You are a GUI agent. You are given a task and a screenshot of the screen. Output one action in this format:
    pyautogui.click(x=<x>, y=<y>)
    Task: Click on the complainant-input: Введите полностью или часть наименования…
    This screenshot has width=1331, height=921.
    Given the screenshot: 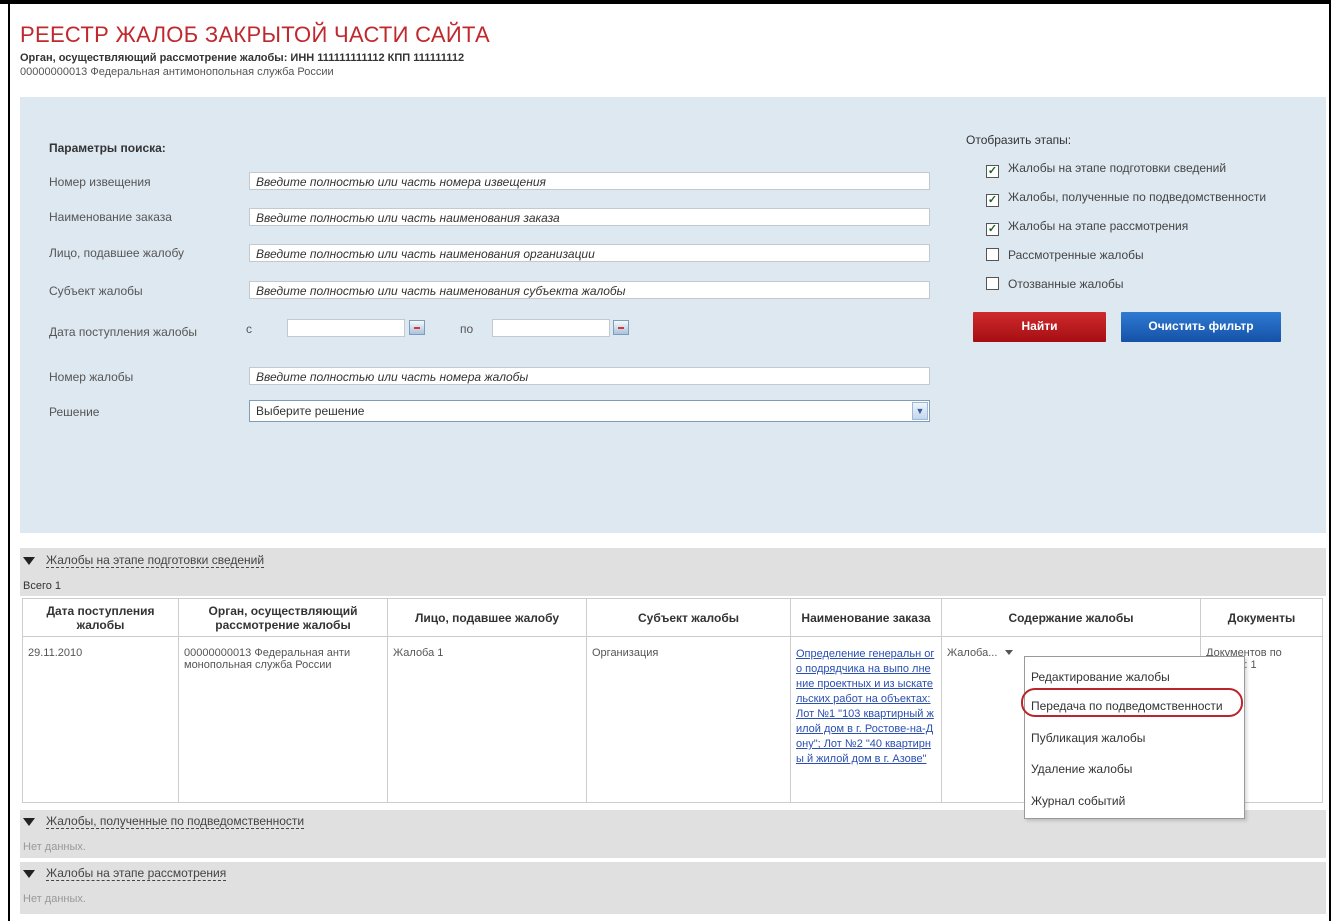 What is the action you would take?
    pyautogui.click(x=589, y=253)
    